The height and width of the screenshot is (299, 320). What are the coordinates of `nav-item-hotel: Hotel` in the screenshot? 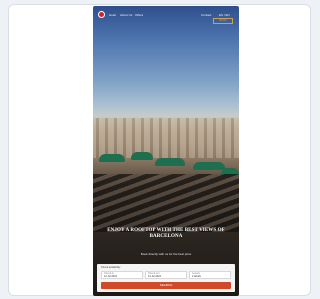 It's located at (112, 15).